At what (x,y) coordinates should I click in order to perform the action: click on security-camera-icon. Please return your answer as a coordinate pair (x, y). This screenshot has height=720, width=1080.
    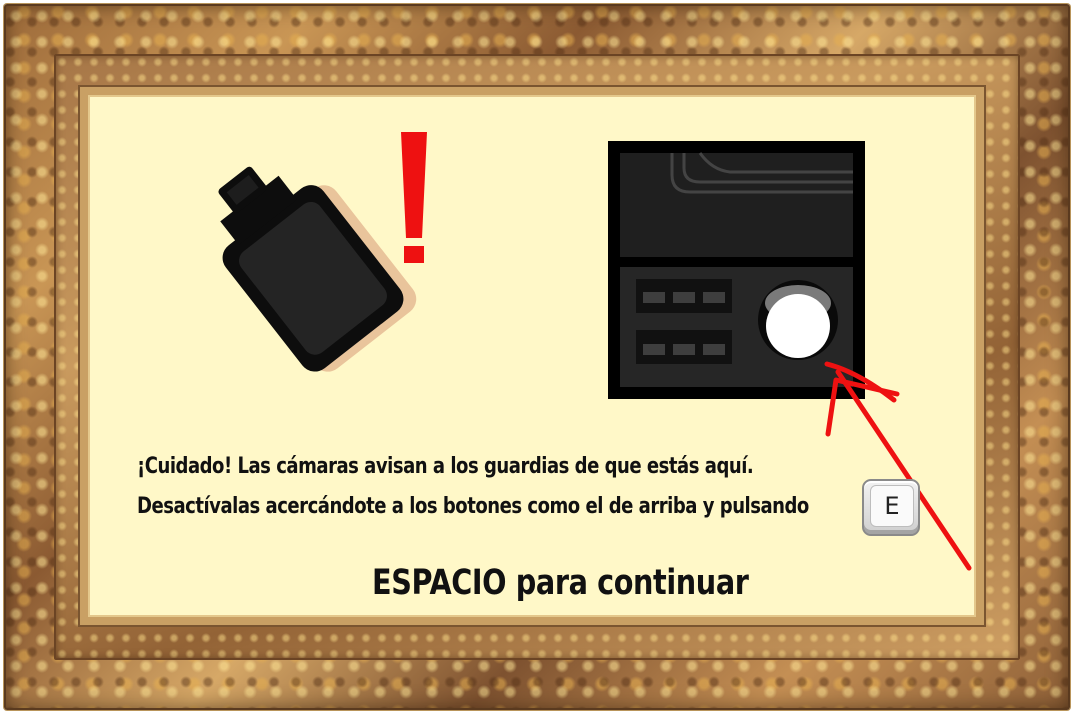
    Looking at the image, I should click on (317, 269).